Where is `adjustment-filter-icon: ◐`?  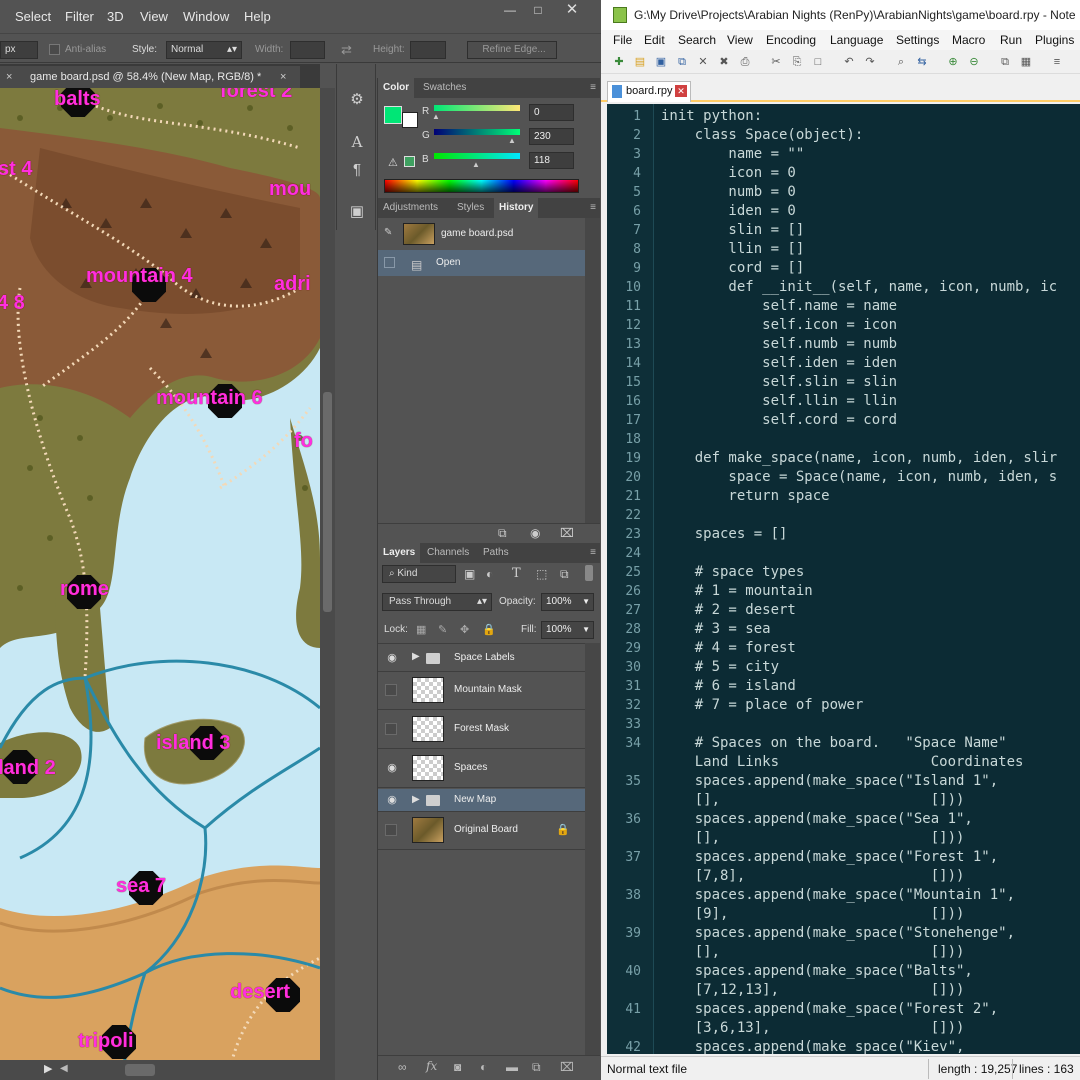 adjustment-filter-icon: ◐ is located at coordinates (489, 574).